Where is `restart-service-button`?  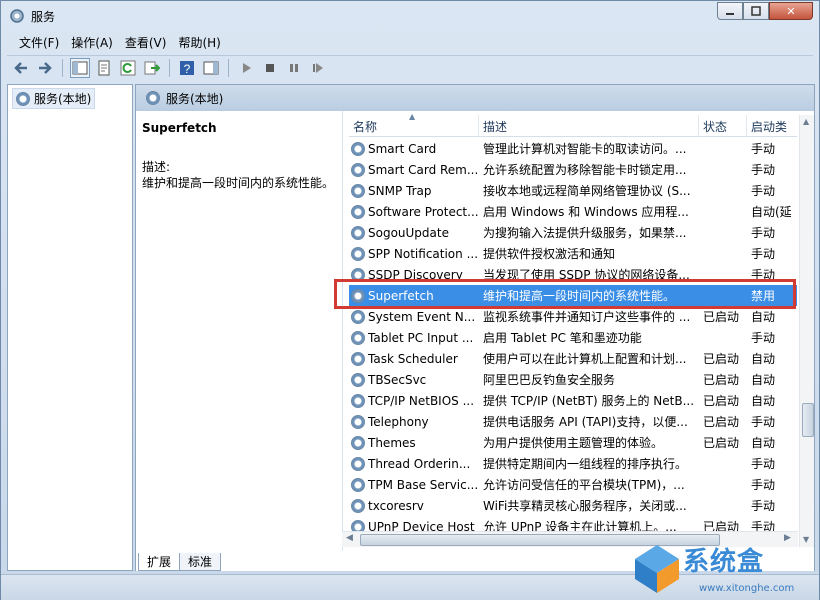
restart-service-button is located at coordinates (318, 68).